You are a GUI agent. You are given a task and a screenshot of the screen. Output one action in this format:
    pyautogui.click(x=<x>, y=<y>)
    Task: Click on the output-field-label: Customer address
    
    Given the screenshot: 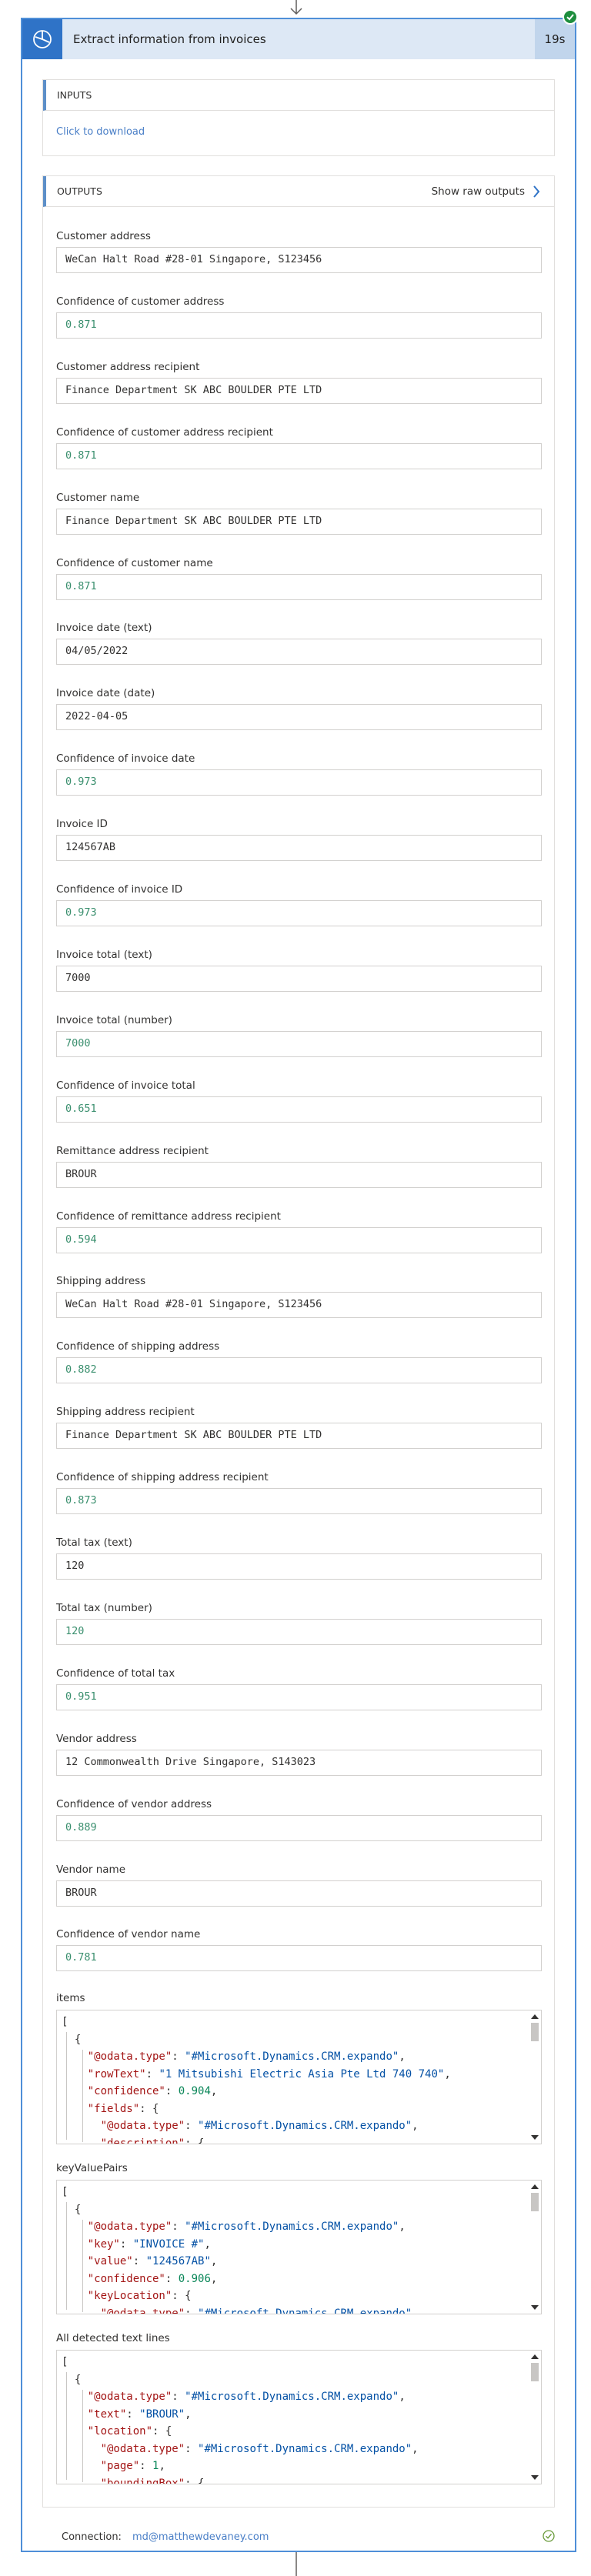 What is the action you would take?
    pyautogui.click(x=103, y=236)
    